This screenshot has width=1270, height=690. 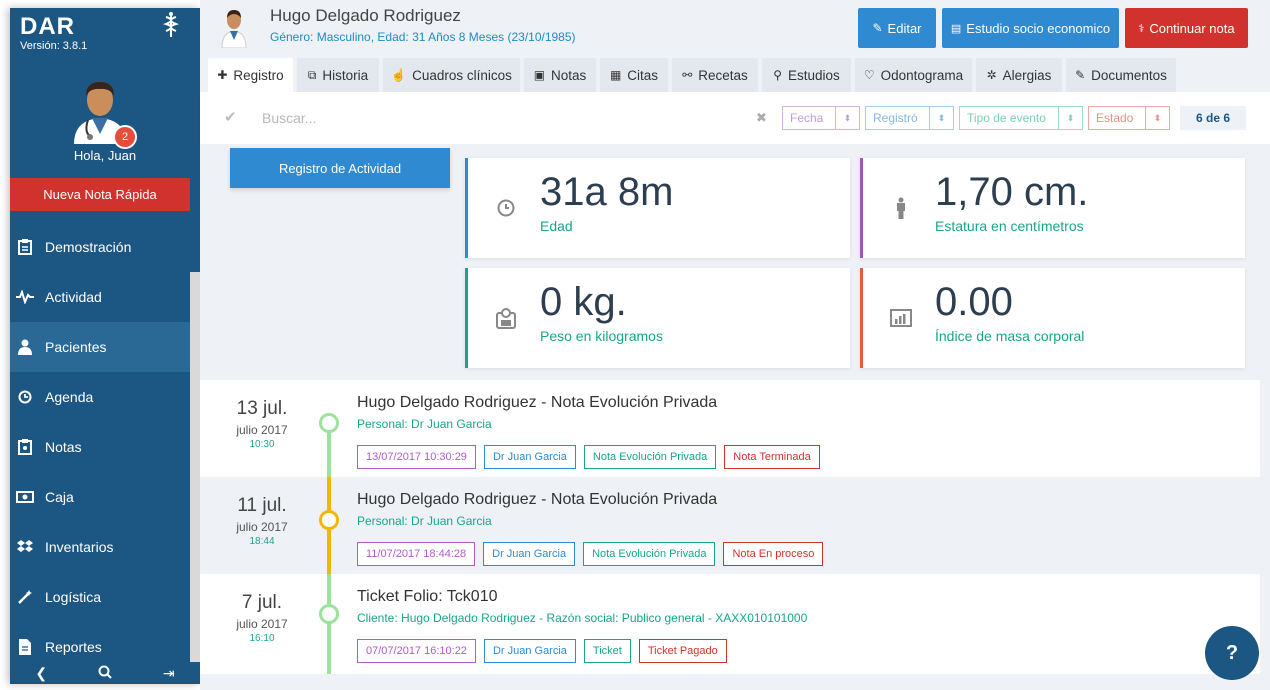 I want to click on sidebar-item-label: Caja, so click(x=59, y=497).